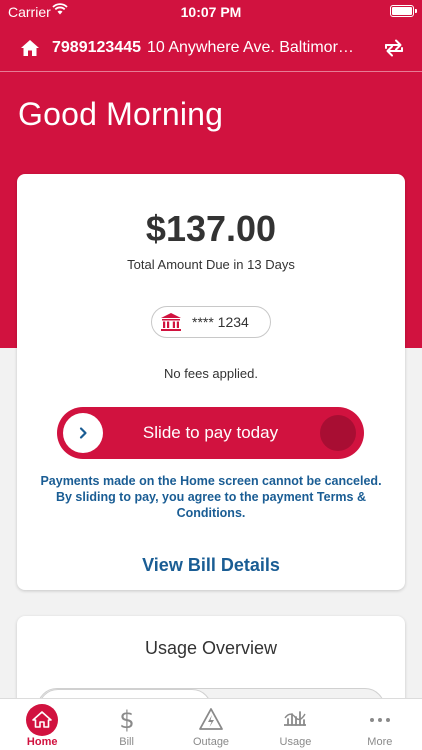 The image size is (422, 750). Describe the element at coordinates (379, 720) in the screenshot. I see `more-dots-icon` at that location.